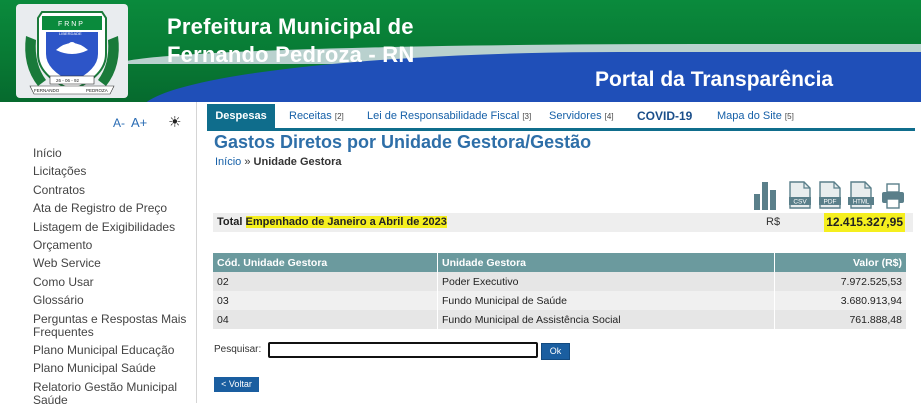 Image resolution: width=921 pixels, height=412 pixels. What do you see at coordinates (97, 90) in the screenshot?
I see `svg-text: PEDROZA` at bounding box center [97, 90].